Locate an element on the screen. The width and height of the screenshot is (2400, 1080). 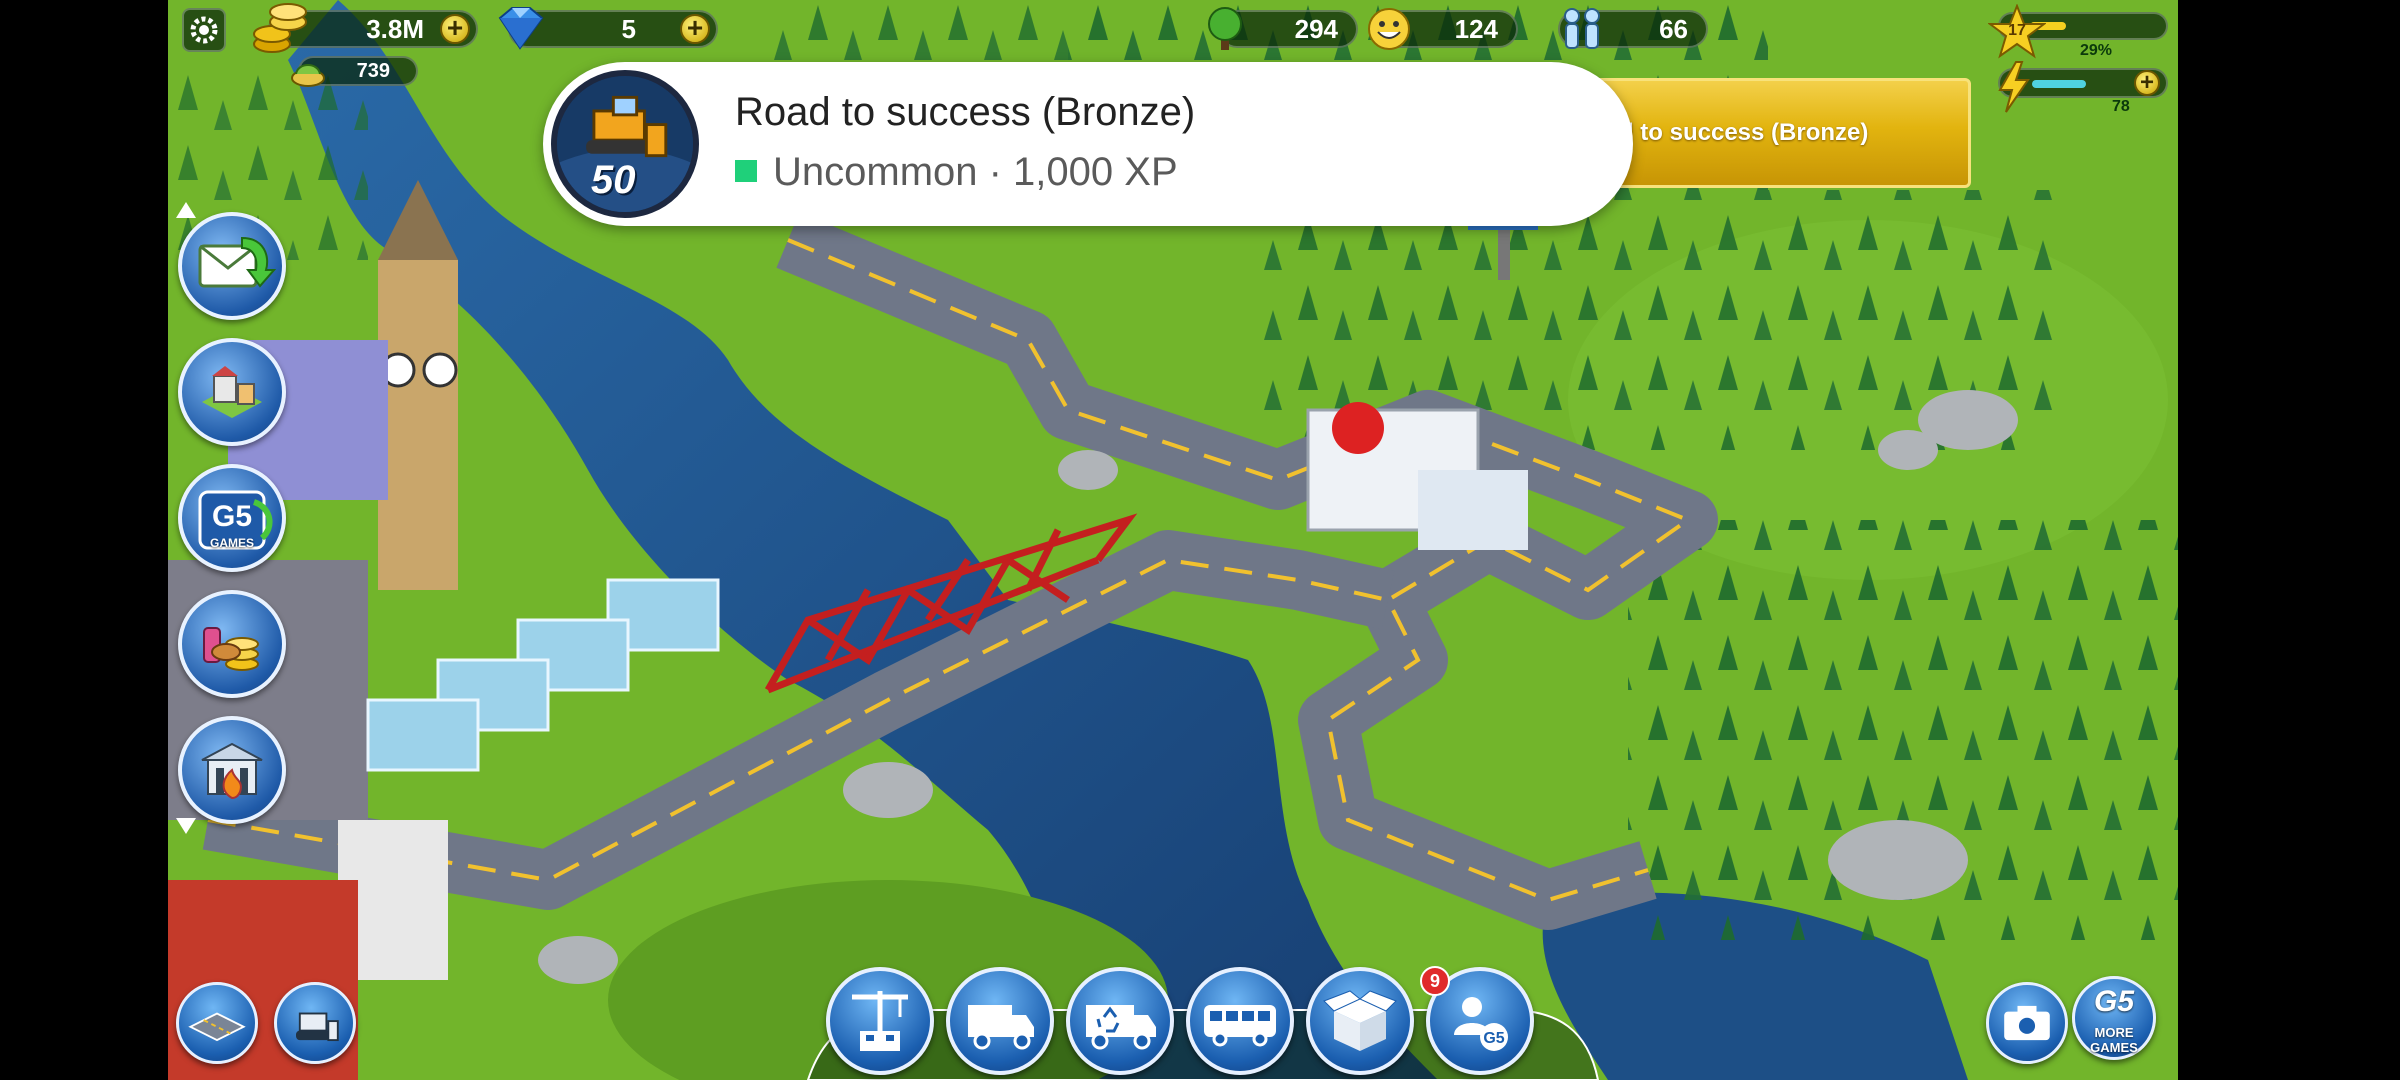
city-icon is located at coordinates (232, 392).